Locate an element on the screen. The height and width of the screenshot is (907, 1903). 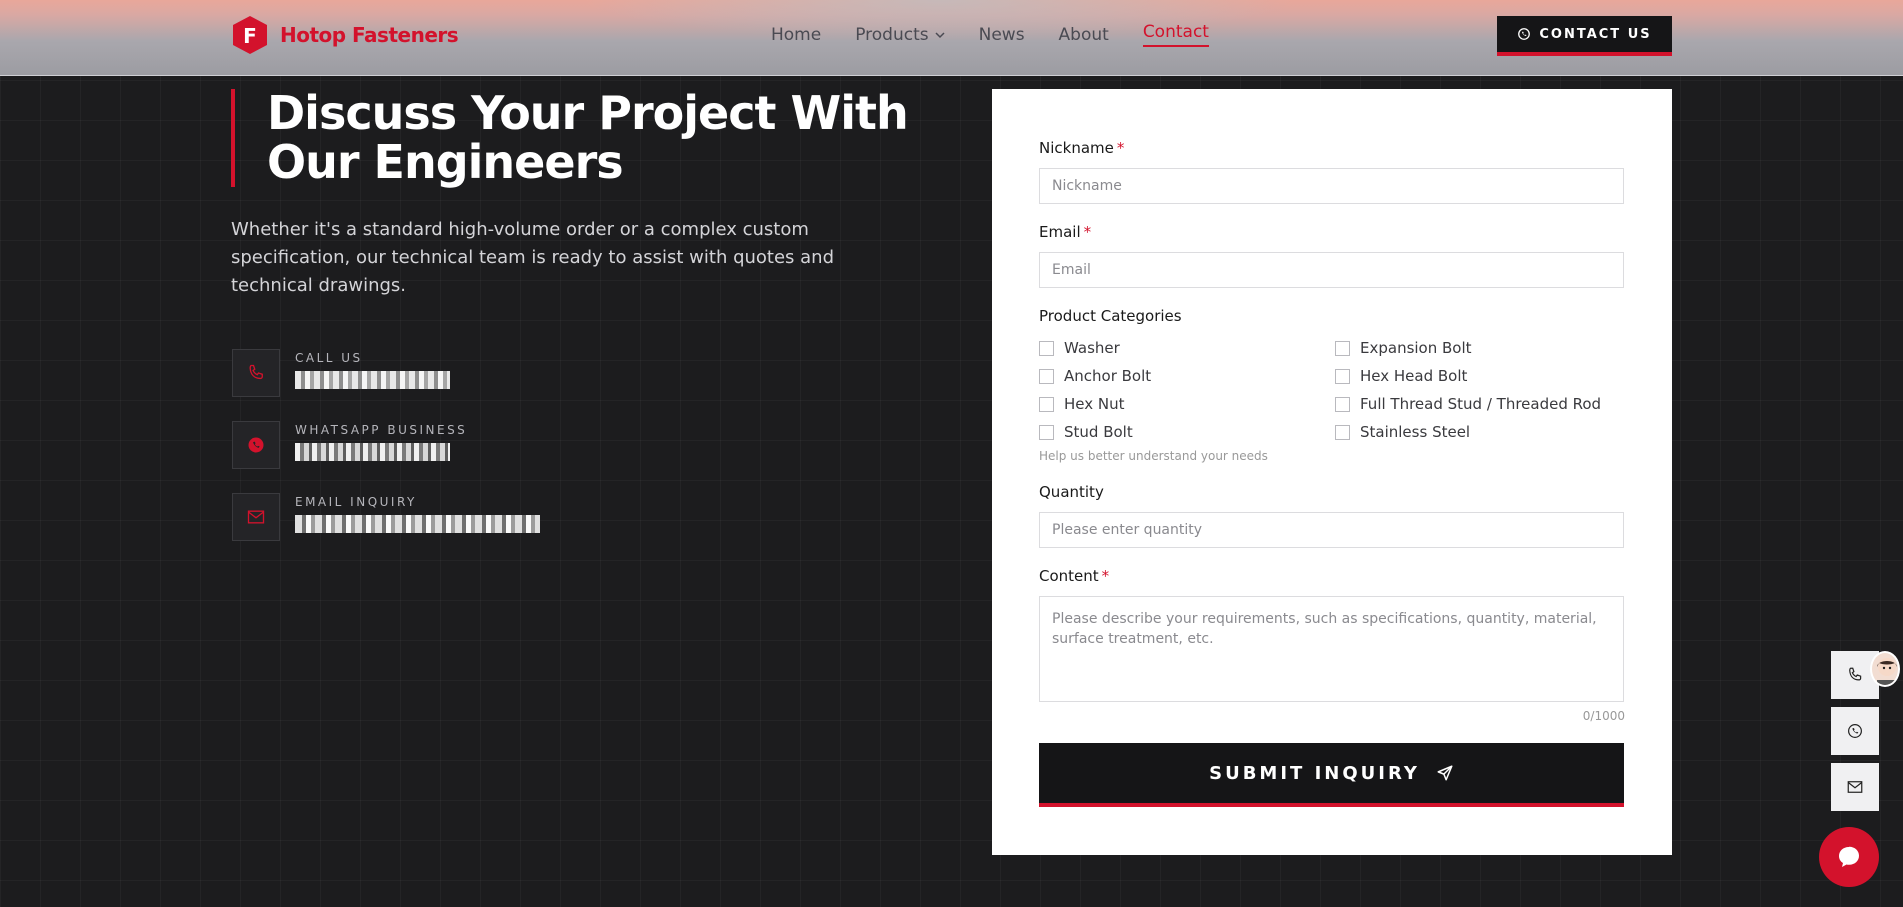
nickname-label: Nickname * is located at coordinates (1082, 148).